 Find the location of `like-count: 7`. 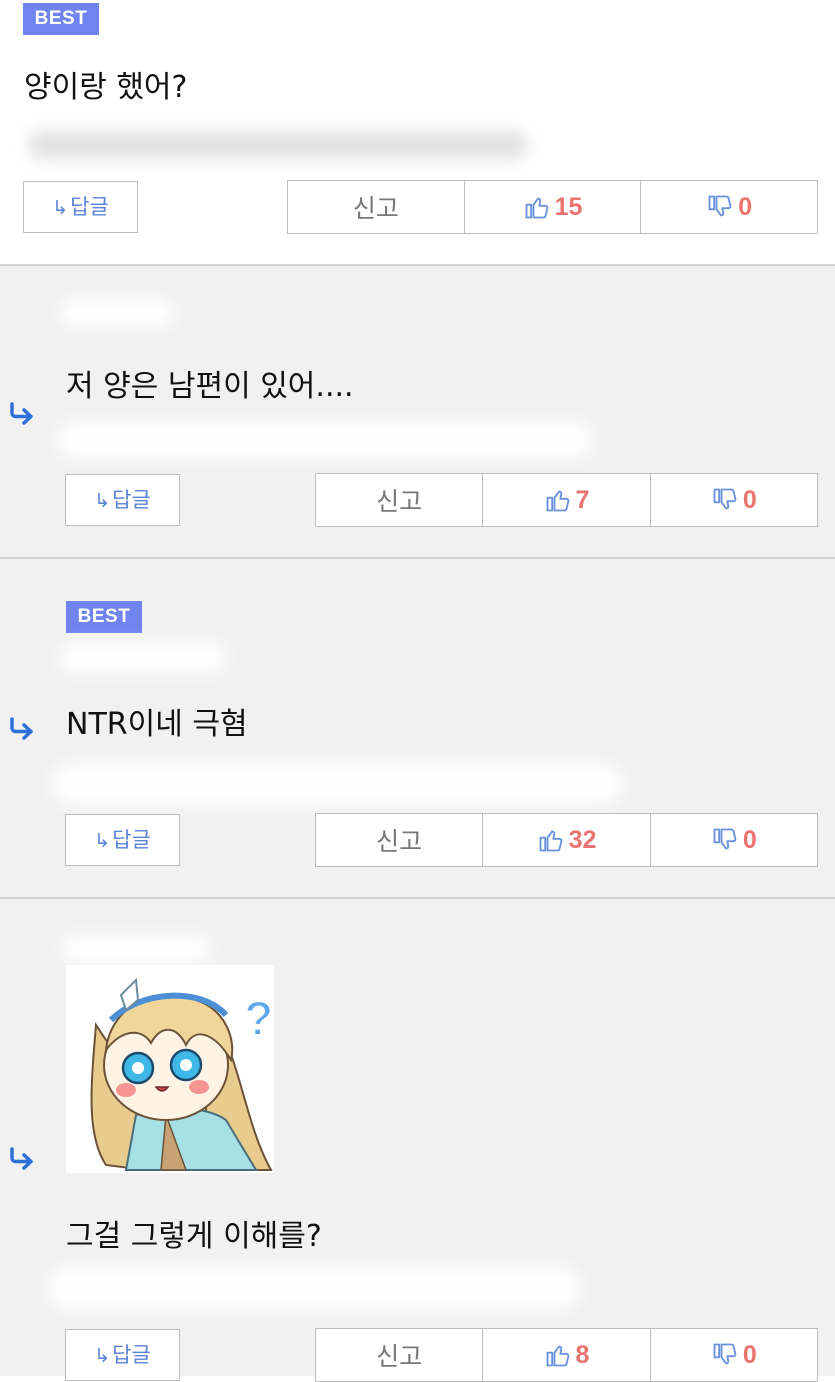

like-count: 7 is located at coordinates (582, 499).